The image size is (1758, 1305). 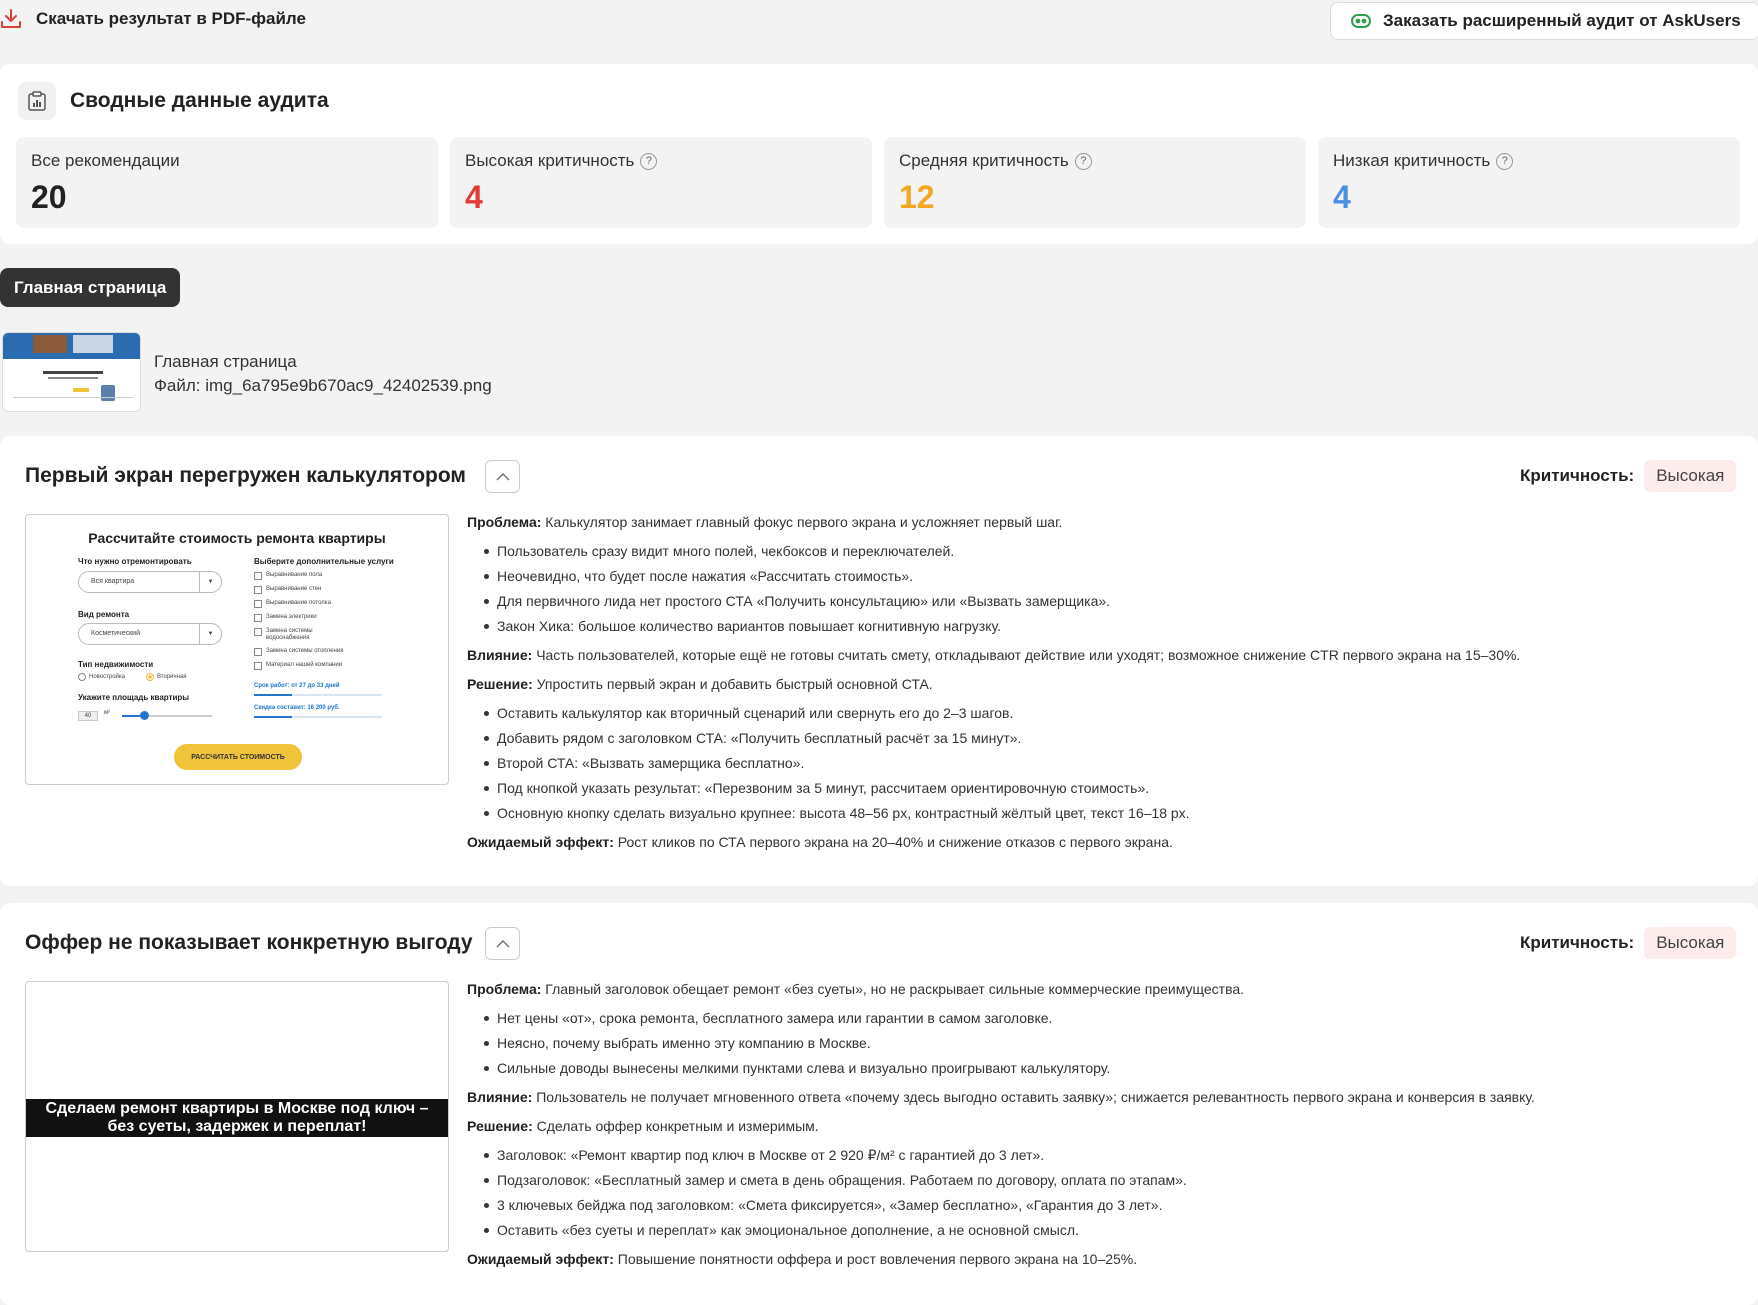 What do you see at coordinates (144, 715) in the screenshot?
I see `slider-handle` at bounding box center [144, 715].